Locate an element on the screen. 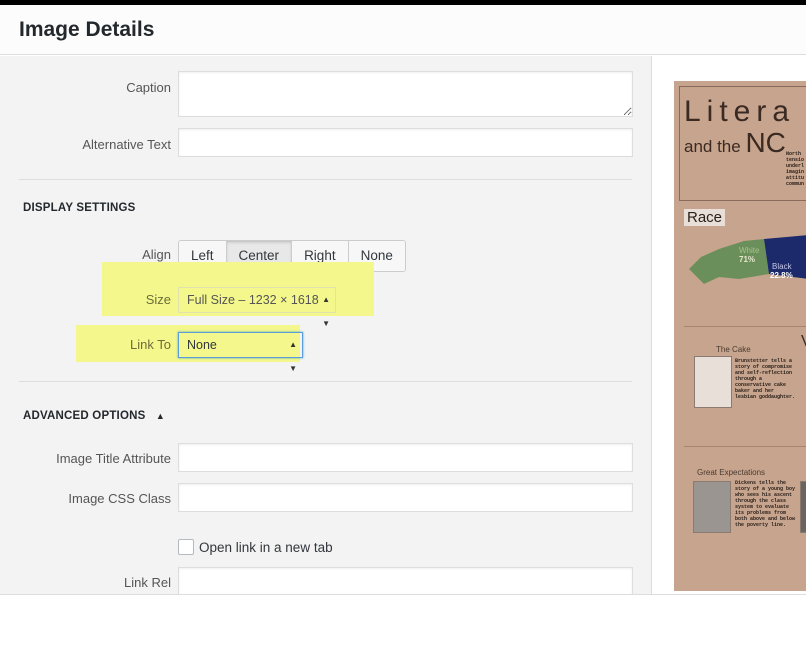 The height and width of the screenshot is (653, 806). link-to-select-value: None is located at coordinates (202, 345).